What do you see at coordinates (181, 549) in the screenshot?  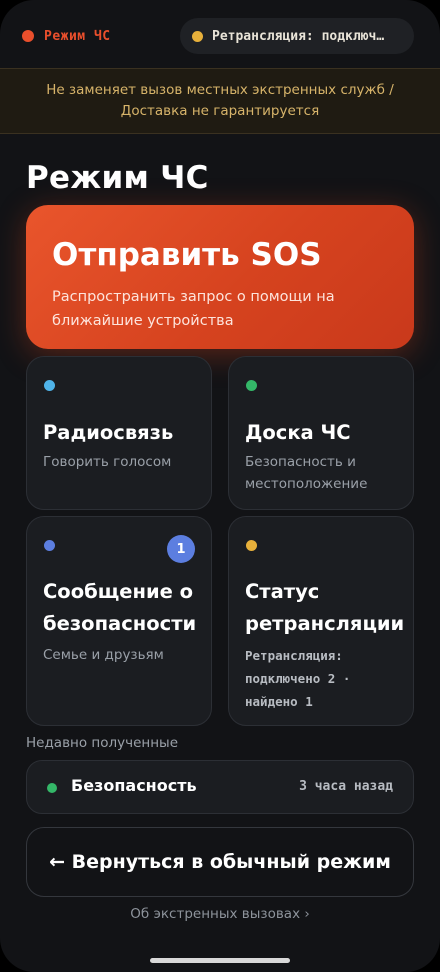 I see `unread-count-badge: 1` at bounding box center [181, 549].